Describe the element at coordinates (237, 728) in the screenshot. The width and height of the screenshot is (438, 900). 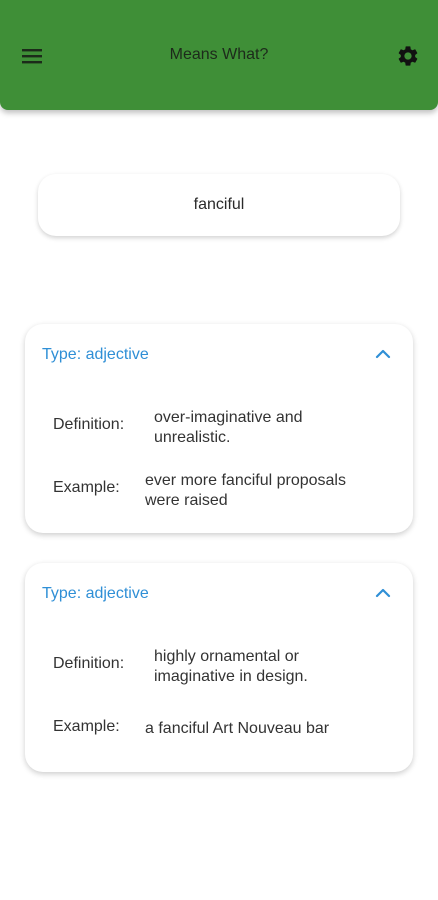
I see `example-text: a fanciful Art Nouveau bar` at that location.